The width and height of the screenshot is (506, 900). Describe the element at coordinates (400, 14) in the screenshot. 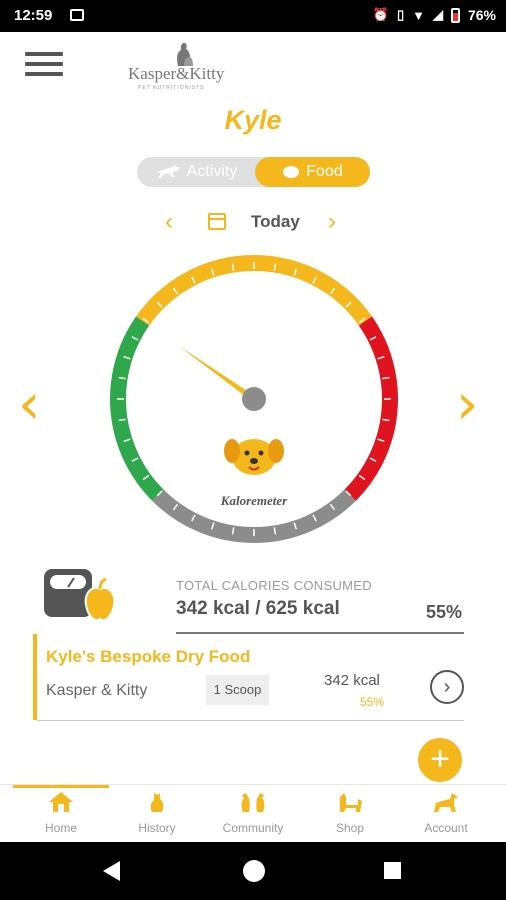

I see `vibrate-icon: ▯` at that location.